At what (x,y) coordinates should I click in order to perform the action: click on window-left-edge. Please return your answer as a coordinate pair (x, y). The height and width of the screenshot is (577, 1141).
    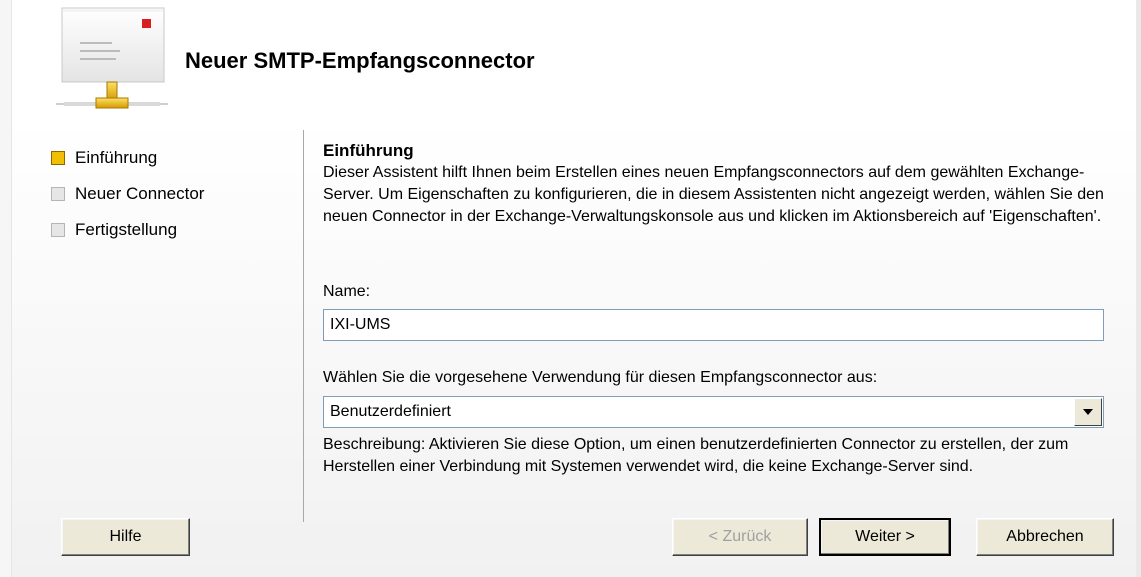
    Looking at the image, I should click on (6, 288).